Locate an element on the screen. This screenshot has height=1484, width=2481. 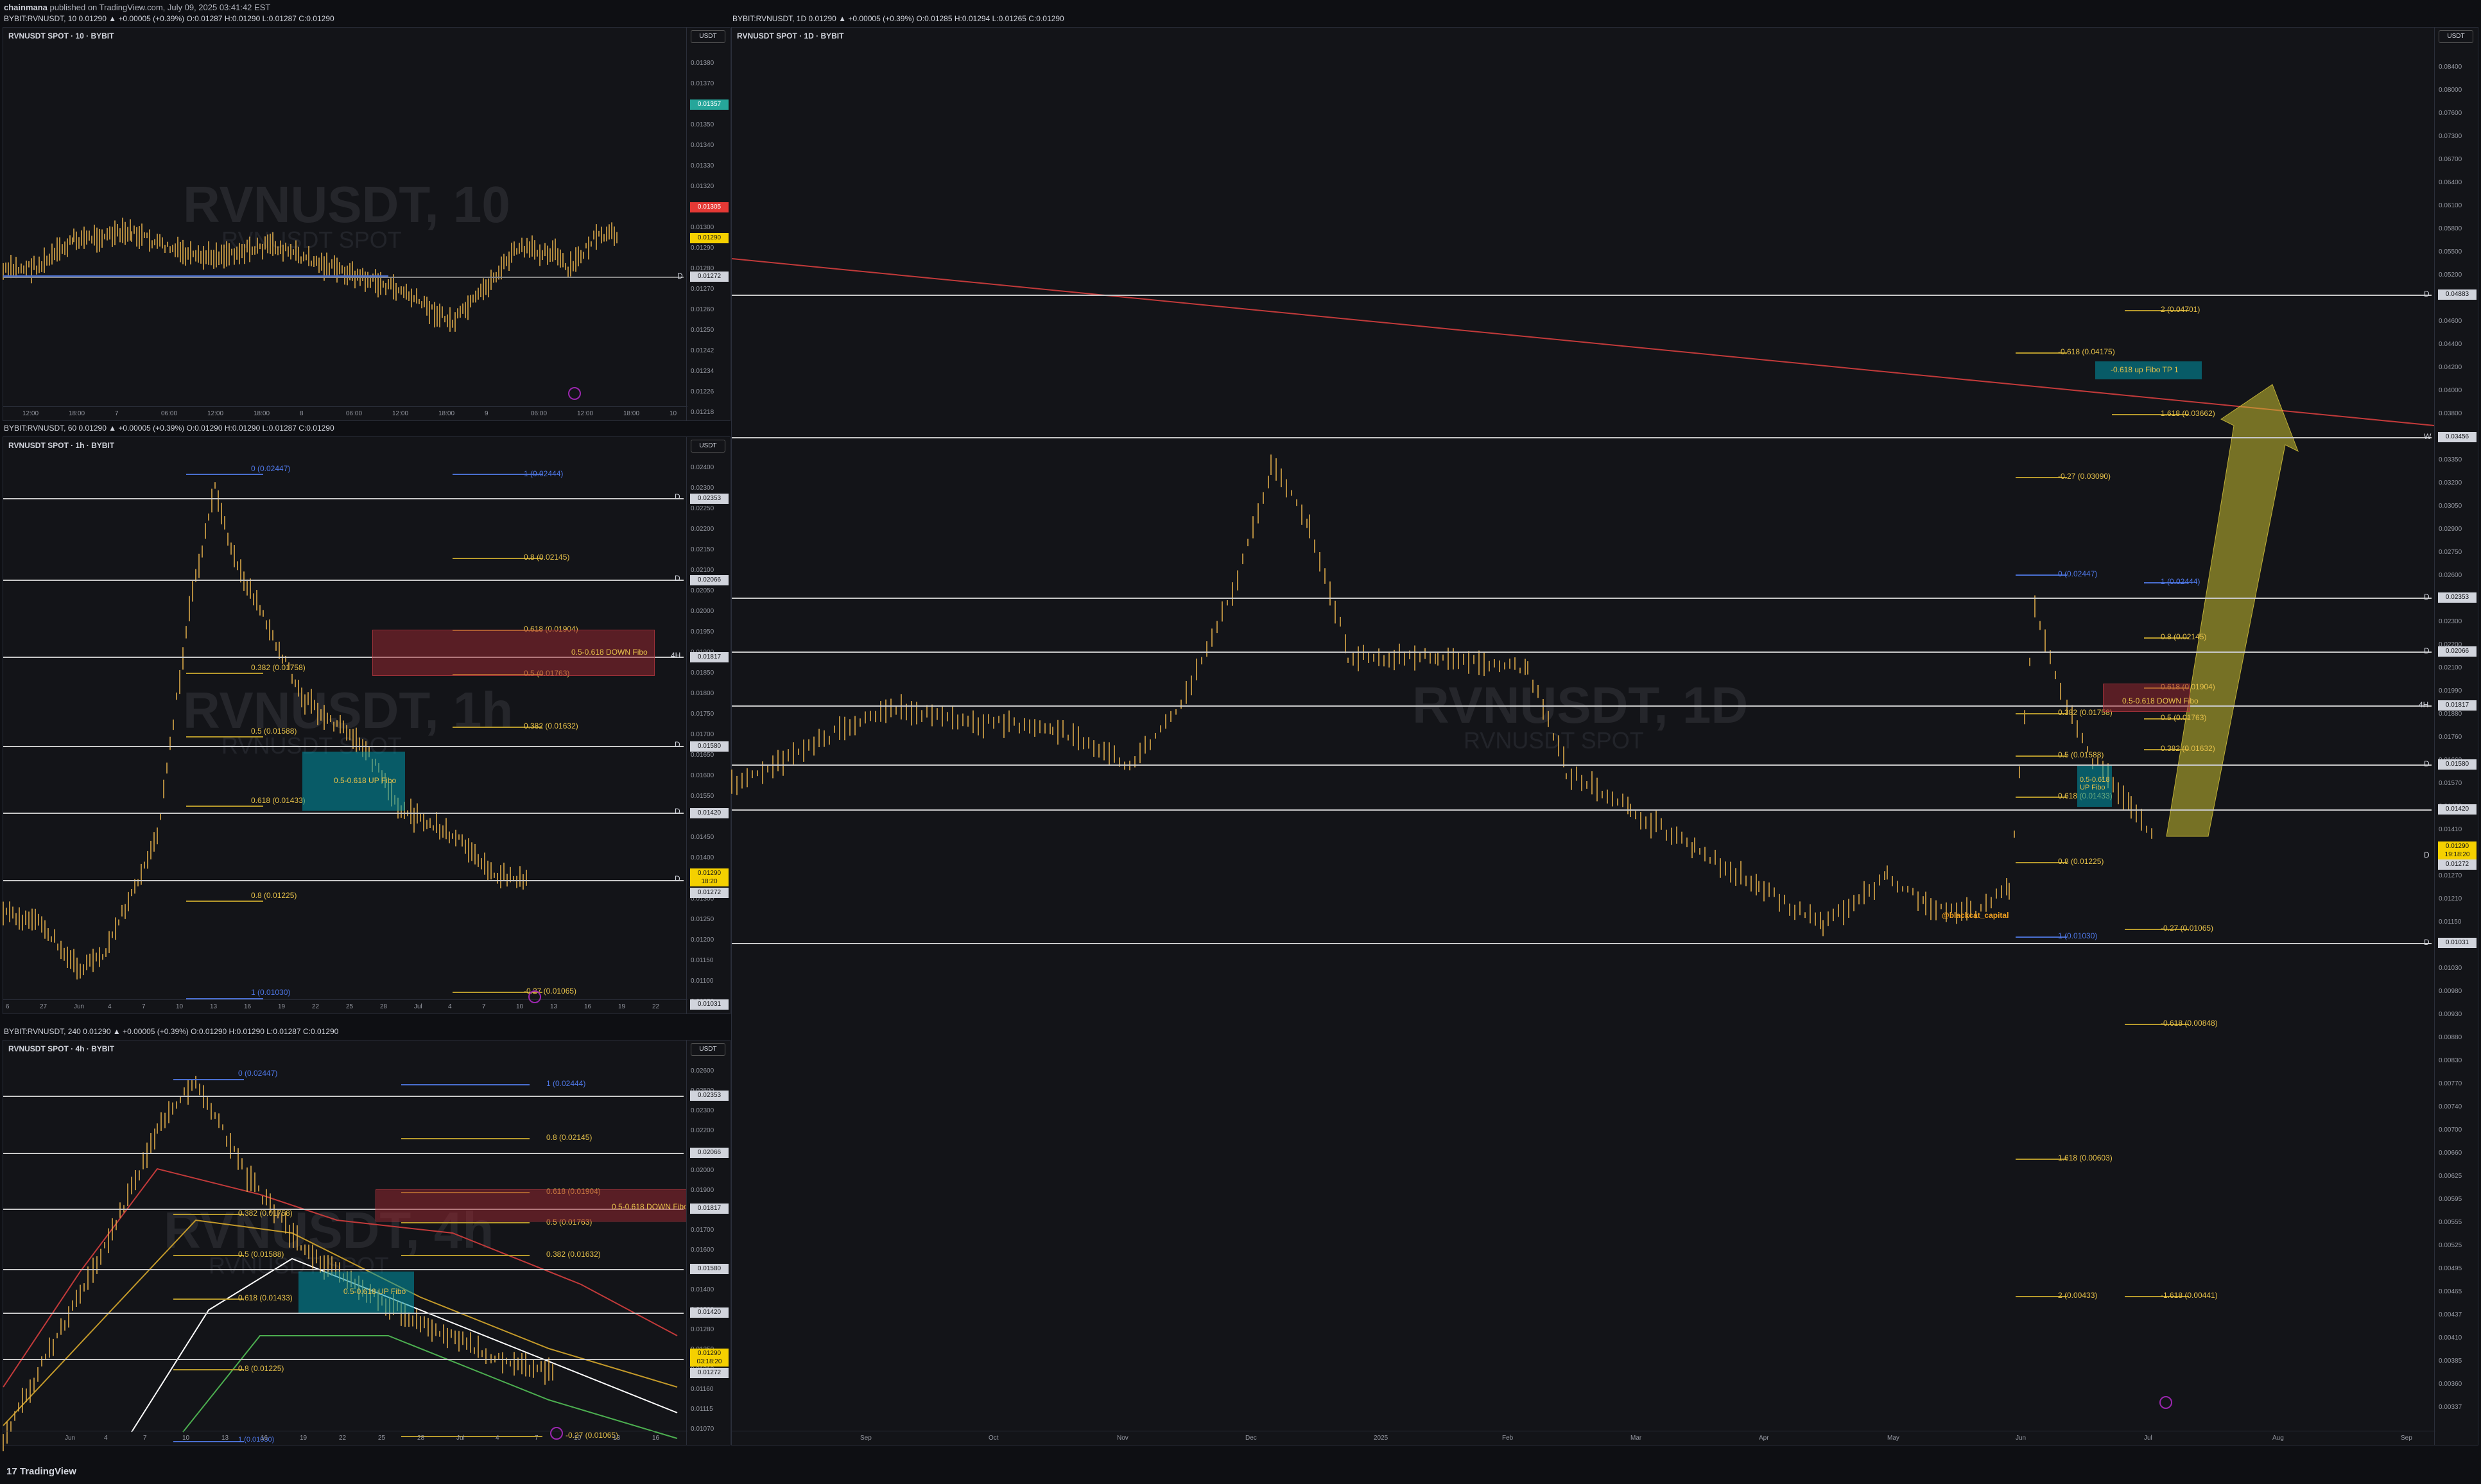
fib-ext-label: -1.618 (0.00441) is located at coordinates (2189, 1295).